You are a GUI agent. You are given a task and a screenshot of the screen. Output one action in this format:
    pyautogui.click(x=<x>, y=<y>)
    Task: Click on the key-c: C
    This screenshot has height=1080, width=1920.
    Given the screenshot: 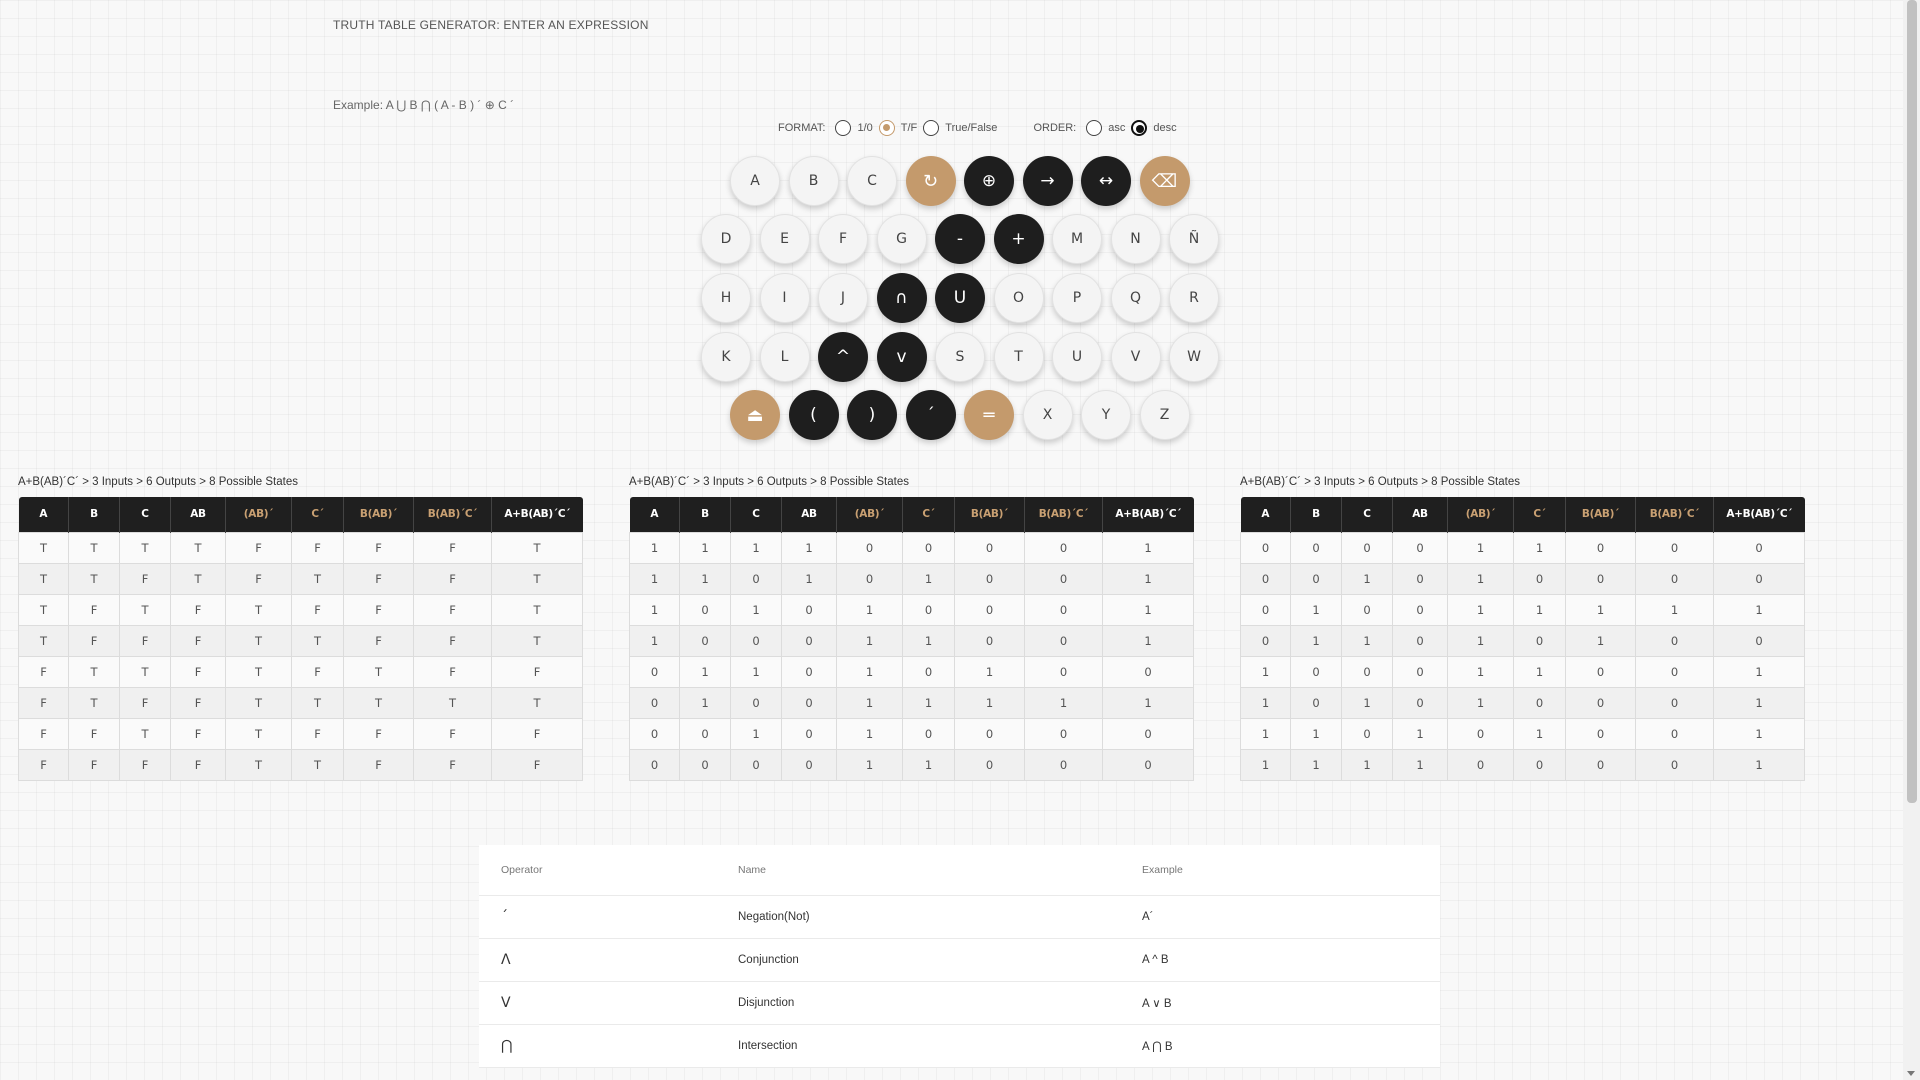 What is the action you would take?
    pyautogui.click(x=872, y=181)
    